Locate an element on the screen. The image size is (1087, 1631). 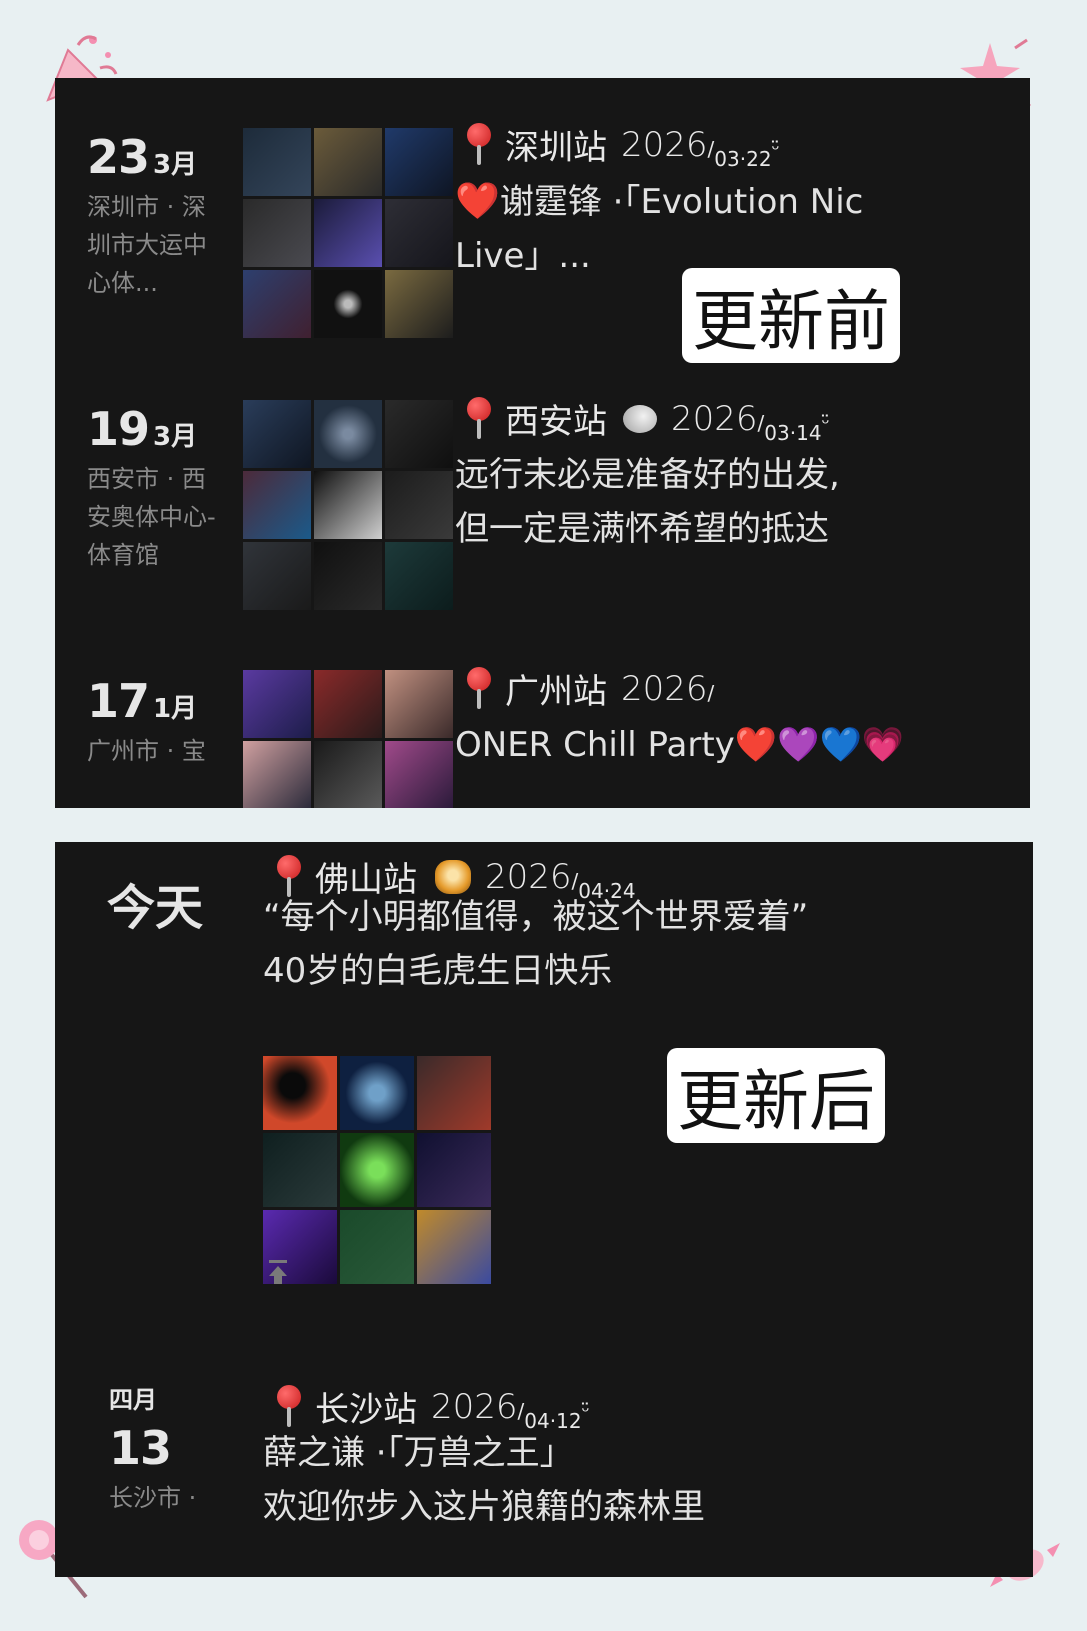
entry-day: 13 is located at coordinates (140, 1448).